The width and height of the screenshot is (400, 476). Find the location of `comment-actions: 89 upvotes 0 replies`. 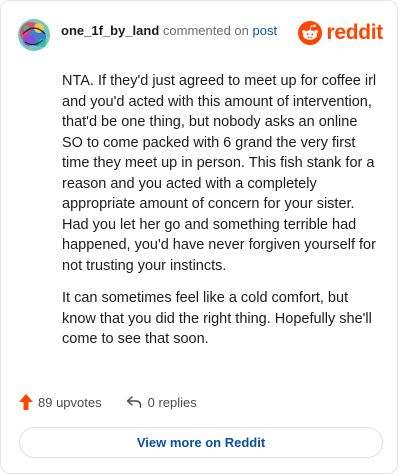

comment-actions: 89 upvotes 0 replies is located at coordinates (107, 402).